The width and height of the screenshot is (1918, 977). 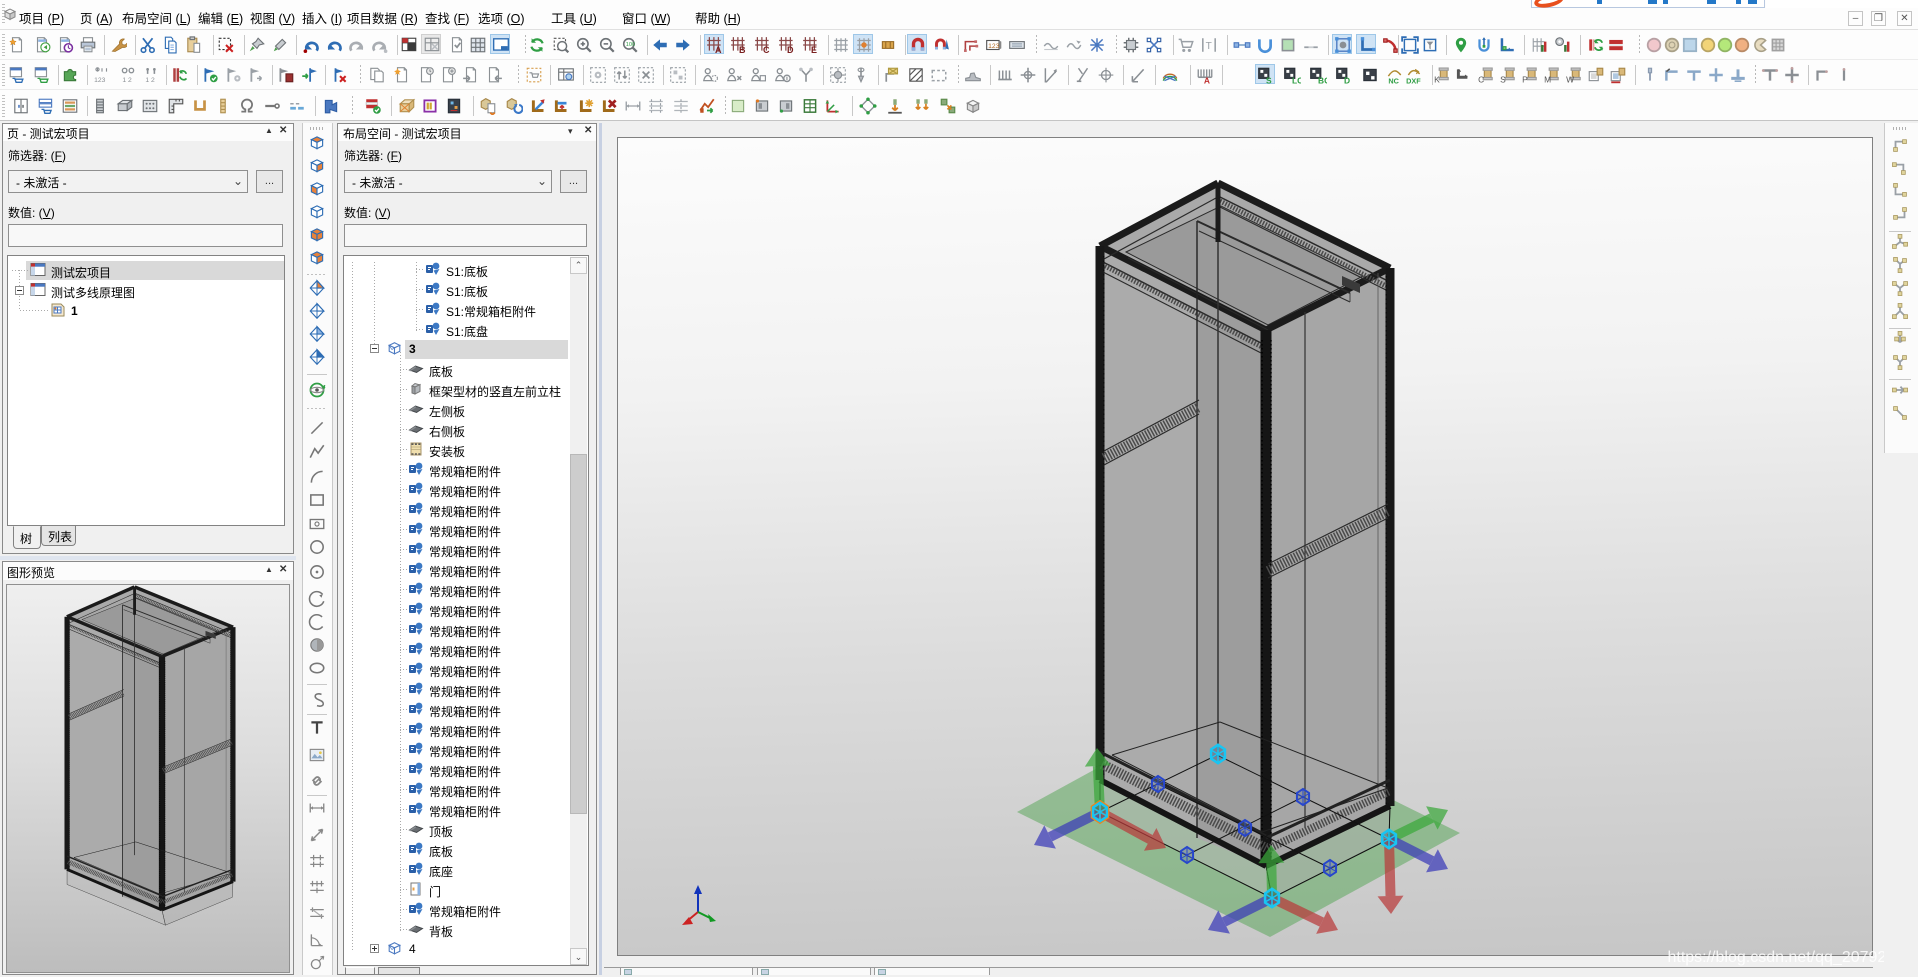 What do you see at coordinates (742, 49) in the screenshot?
I see `svg-text: B` at bounding box center [742, 49].